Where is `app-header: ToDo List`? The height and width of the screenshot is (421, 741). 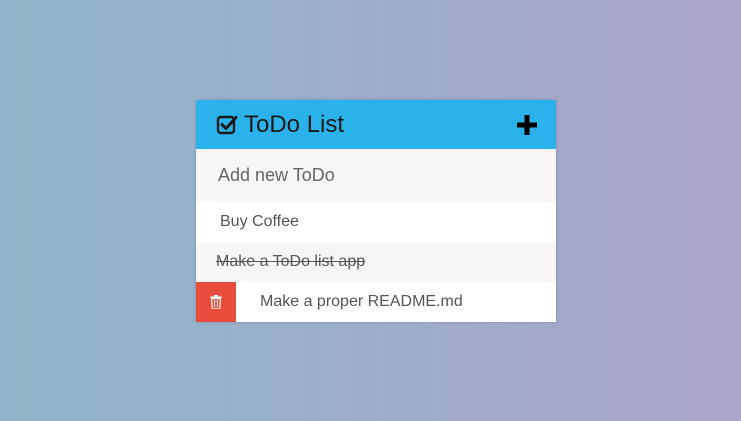 app-header: ToDo List is located at coordinates (376, 124).